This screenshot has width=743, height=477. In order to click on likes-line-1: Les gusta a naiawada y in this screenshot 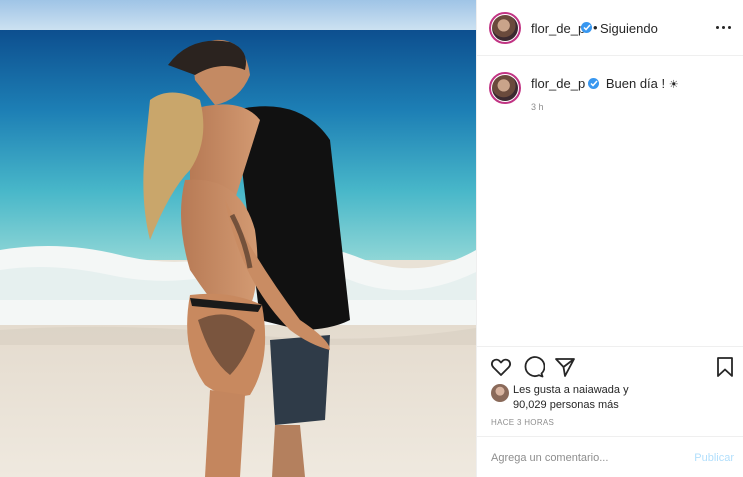, I will do `click(571, 390)`.